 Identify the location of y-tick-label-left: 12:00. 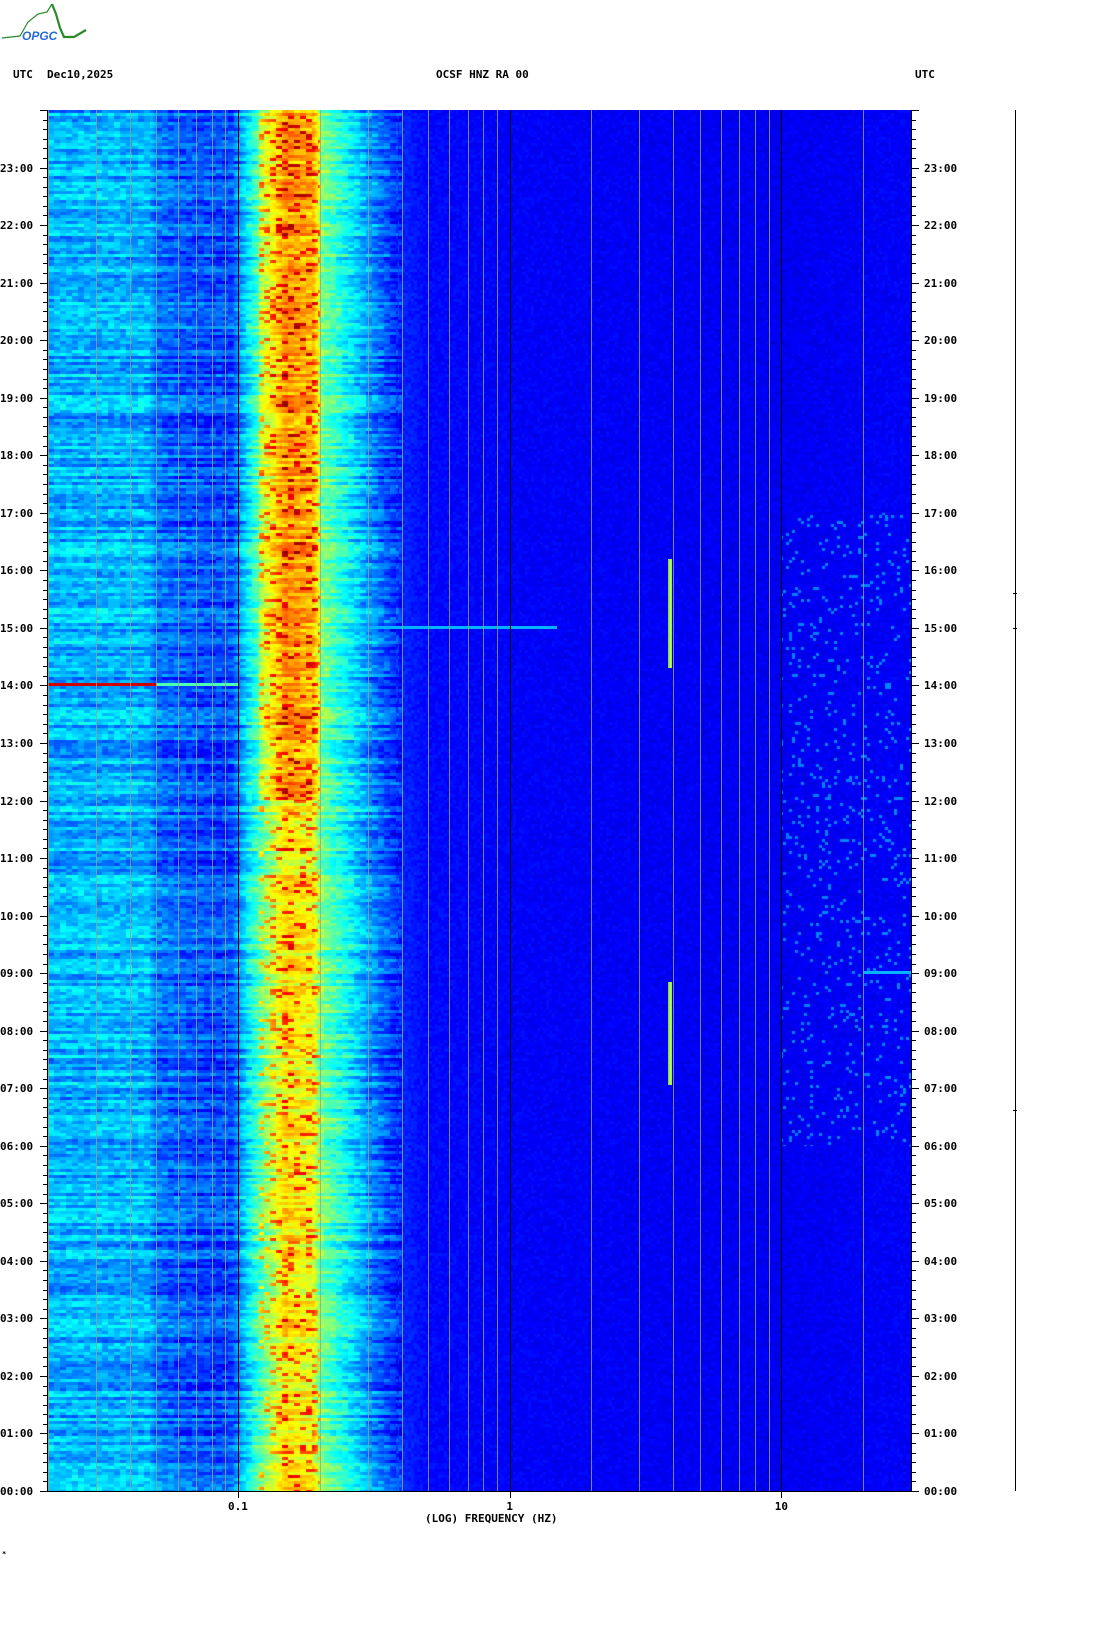
(17, 801).